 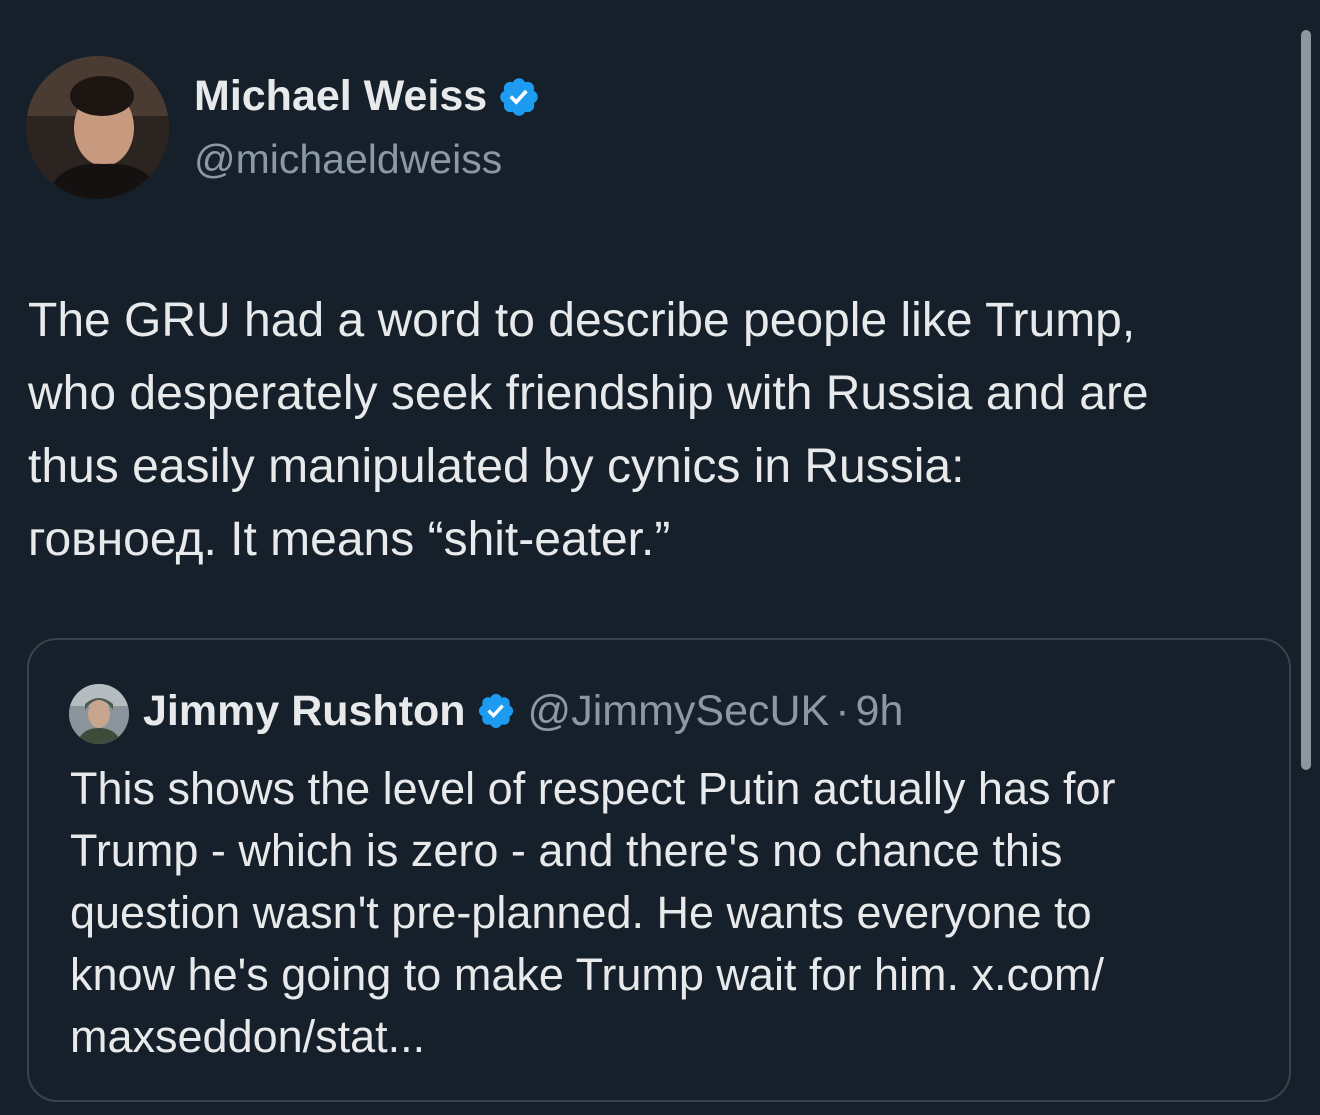 What do you see at coordinates (523, 711) in the screenshot?
I see `quoted-tweet-header: Jimmy Rushton @JimmySecUK · 9h` at bounding box center [523, 711].